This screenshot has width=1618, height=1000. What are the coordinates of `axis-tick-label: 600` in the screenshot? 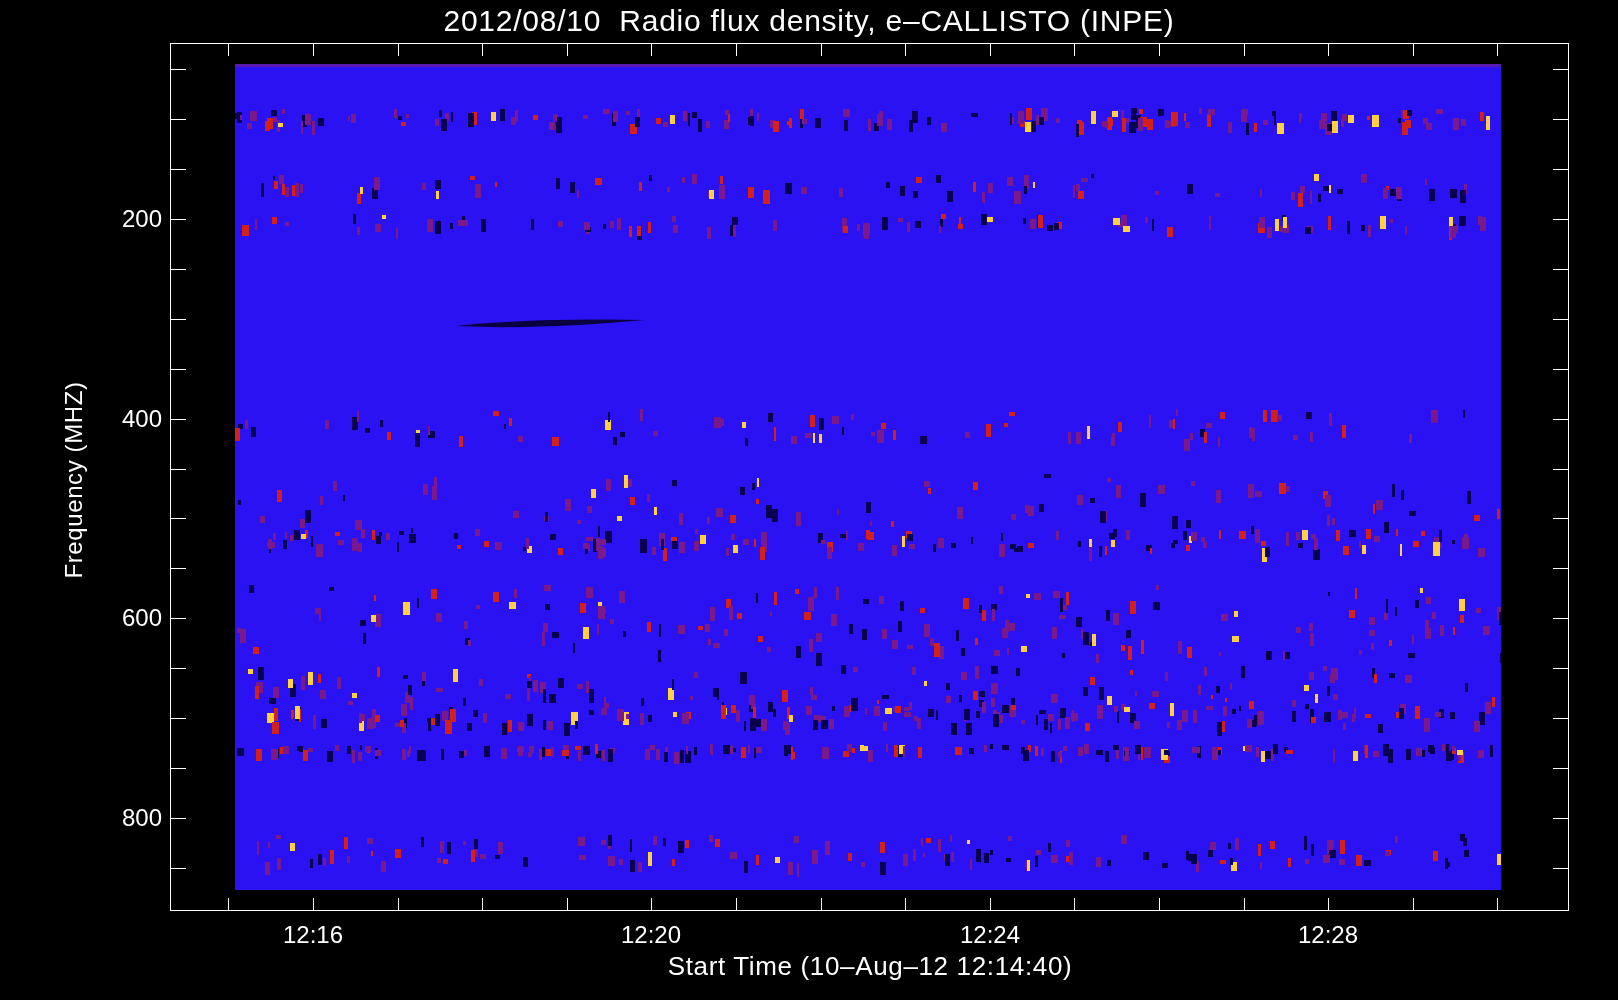 It's located at (141, 618).